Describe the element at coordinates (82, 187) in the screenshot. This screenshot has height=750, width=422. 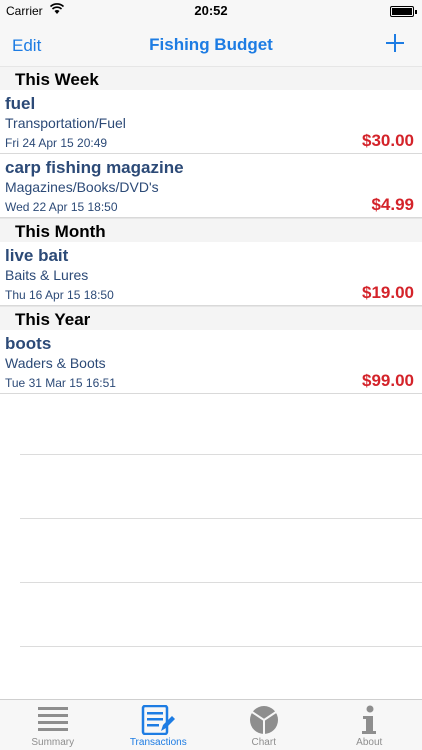
I see `transaction-category: Magazines/Books/DVD's` at that location.